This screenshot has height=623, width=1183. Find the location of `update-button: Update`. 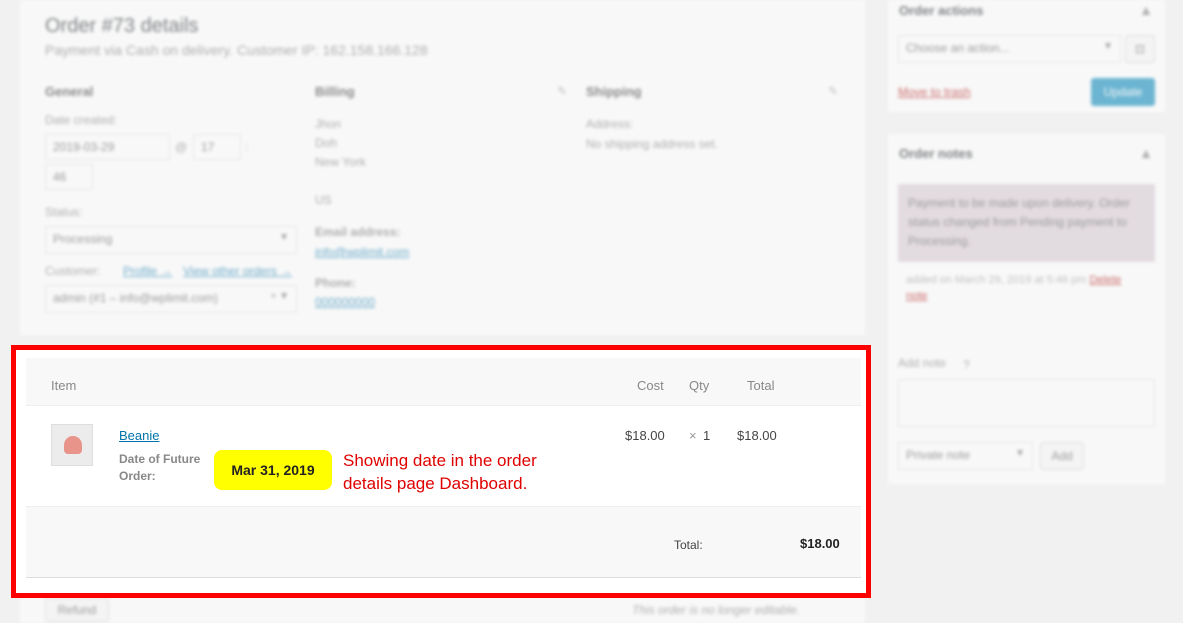

update-button: Update is located at coordinates (1123, 92).